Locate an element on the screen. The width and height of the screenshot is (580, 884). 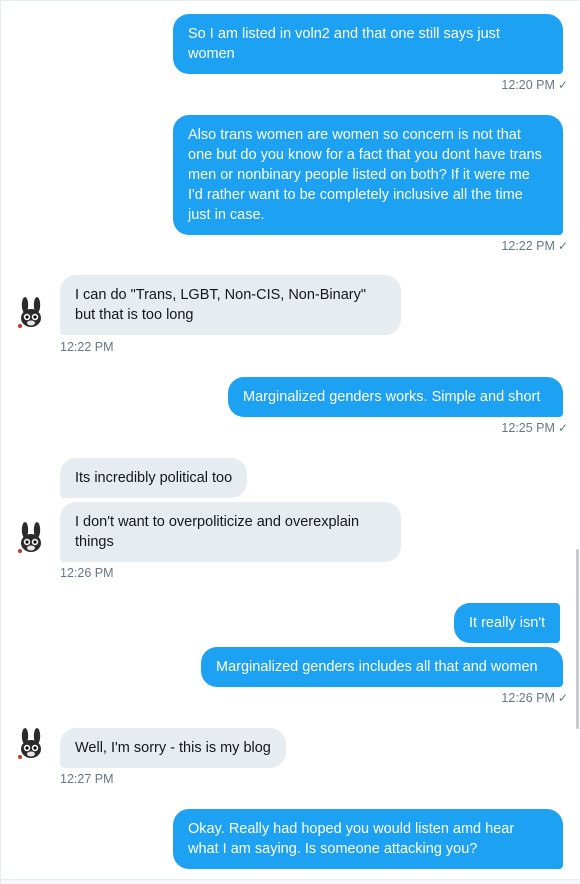
message-bubble-received: Its incredibly political too is located at coordinates (154, 478).